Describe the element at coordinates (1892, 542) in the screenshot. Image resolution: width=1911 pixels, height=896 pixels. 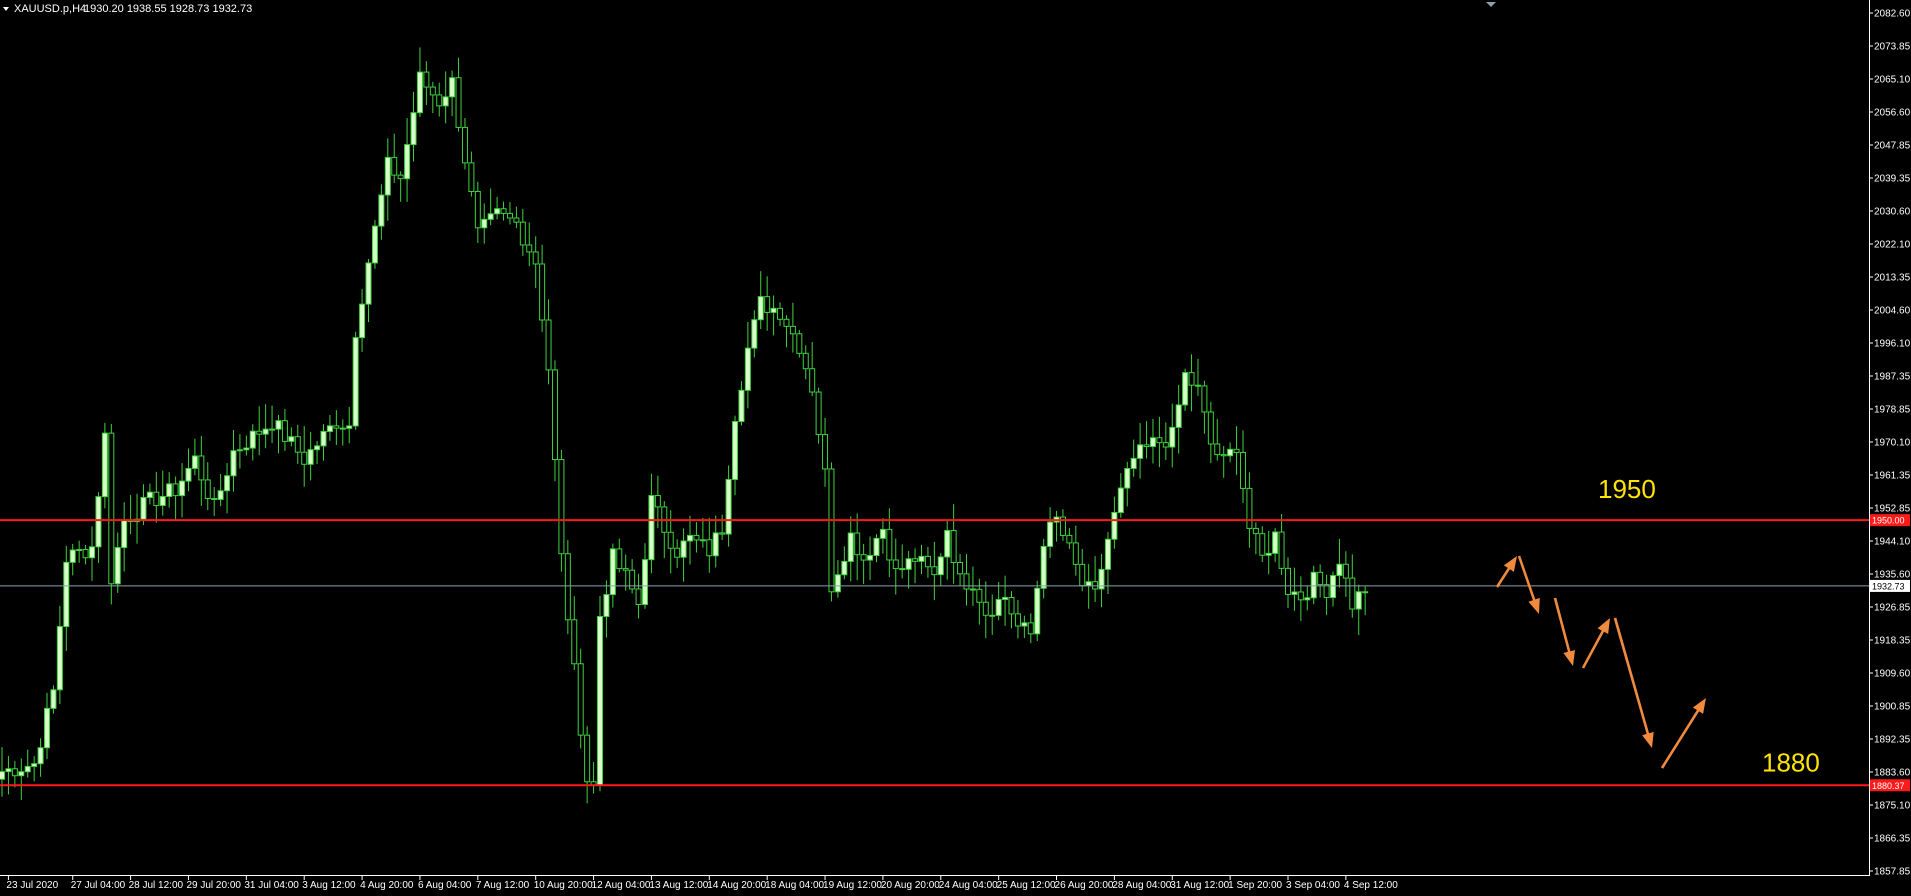
I see `price-tick-label: 1944.10` at that location.